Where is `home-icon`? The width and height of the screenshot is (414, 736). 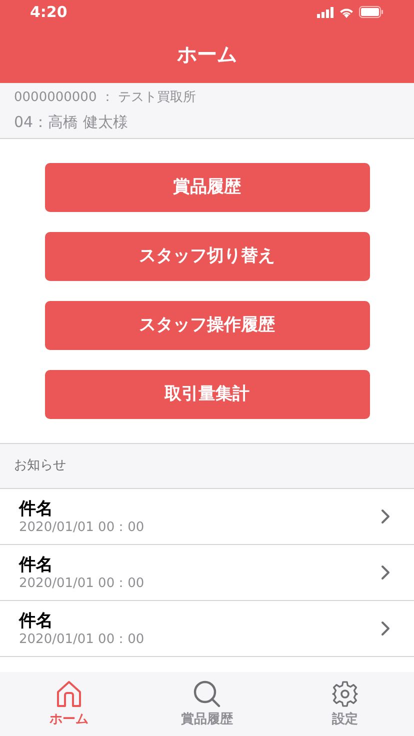
home-icon is located at coordinates (69, 694).